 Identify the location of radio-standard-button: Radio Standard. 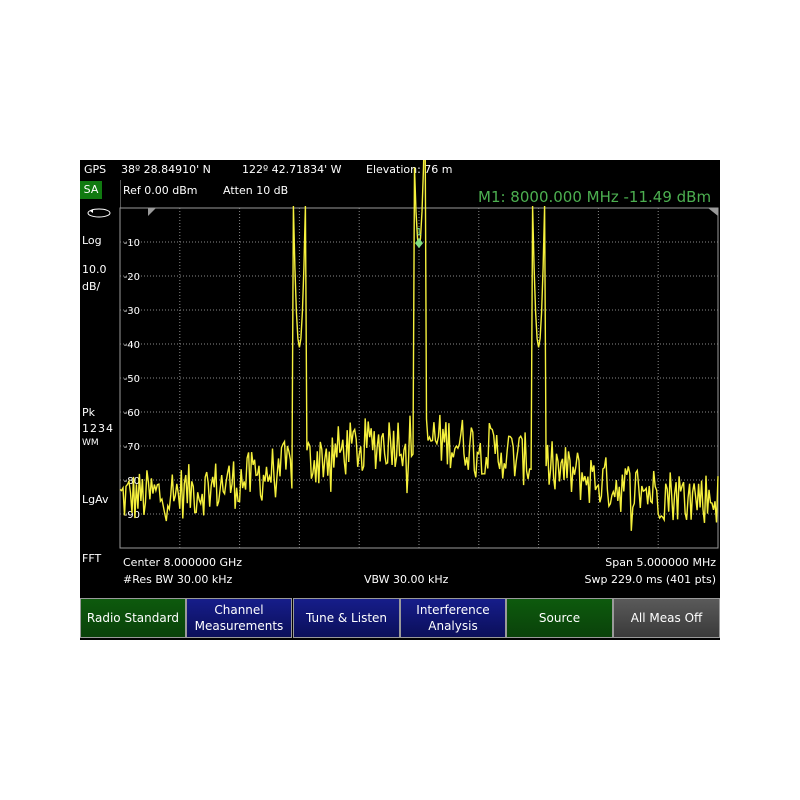
(133, 618).